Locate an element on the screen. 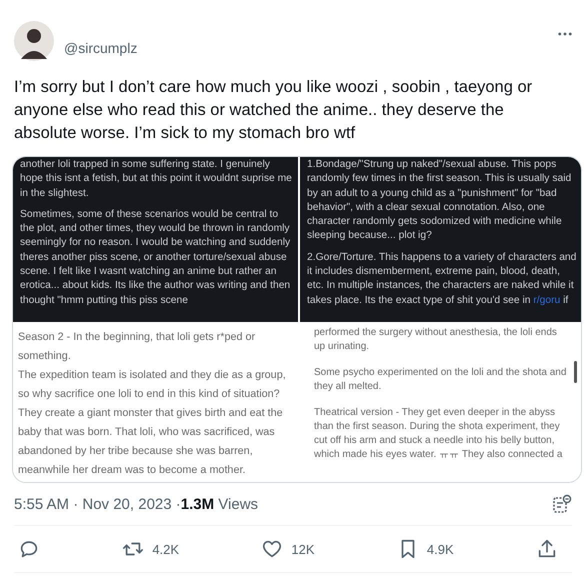  scrollbar-thumb is located at coordinates (575, 372).